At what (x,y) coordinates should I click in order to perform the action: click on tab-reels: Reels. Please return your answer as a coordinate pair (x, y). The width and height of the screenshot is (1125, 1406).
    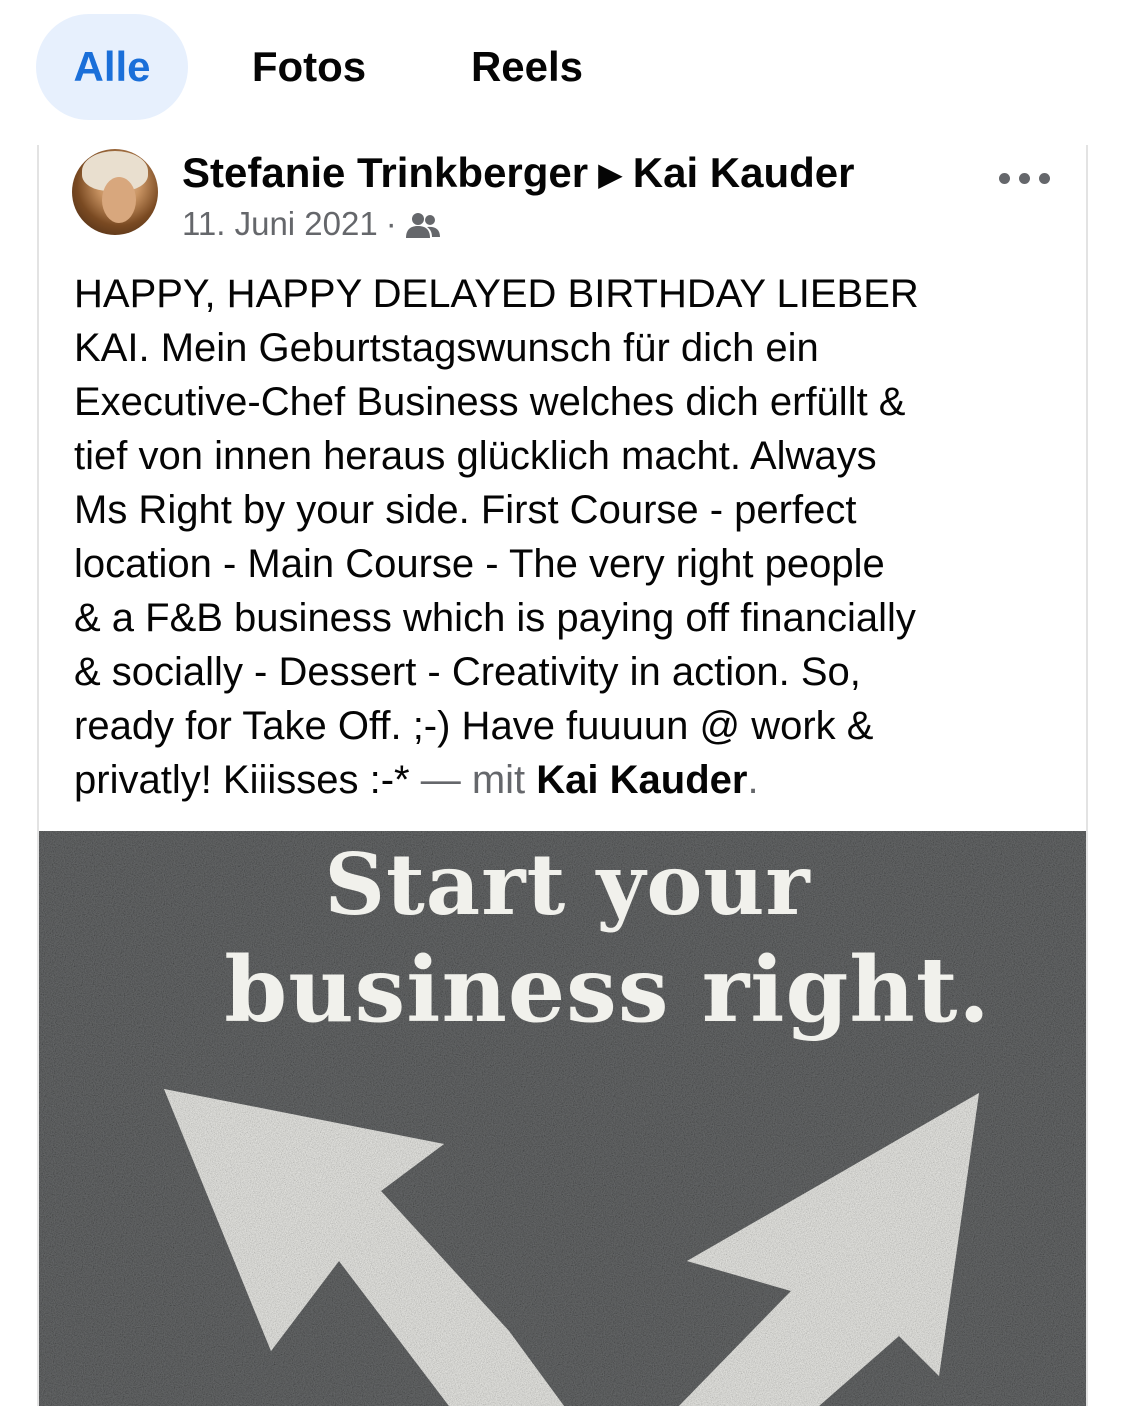
    Looking at the image, I should click on (527, 67).